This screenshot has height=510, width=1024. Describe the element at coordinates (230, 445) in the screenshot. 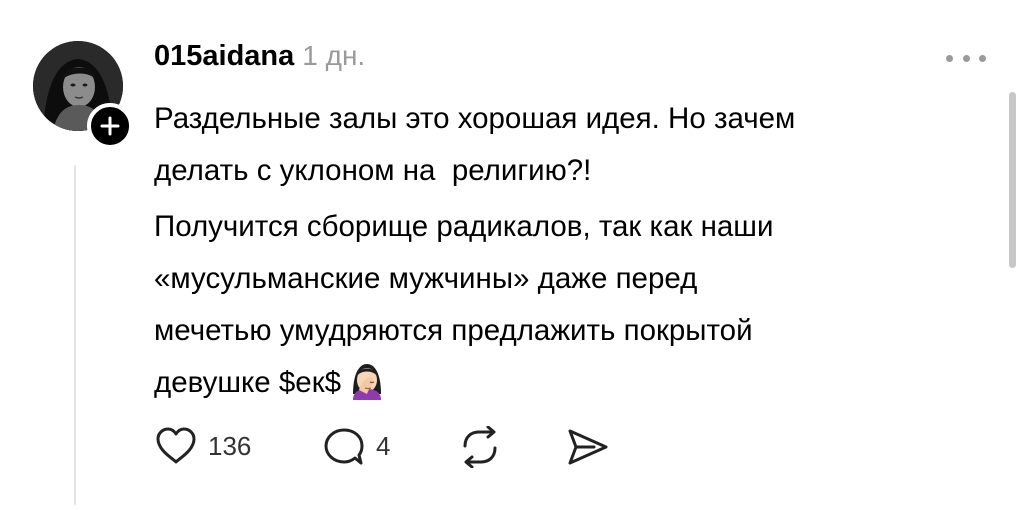

I see `like-count: 136` at that location.